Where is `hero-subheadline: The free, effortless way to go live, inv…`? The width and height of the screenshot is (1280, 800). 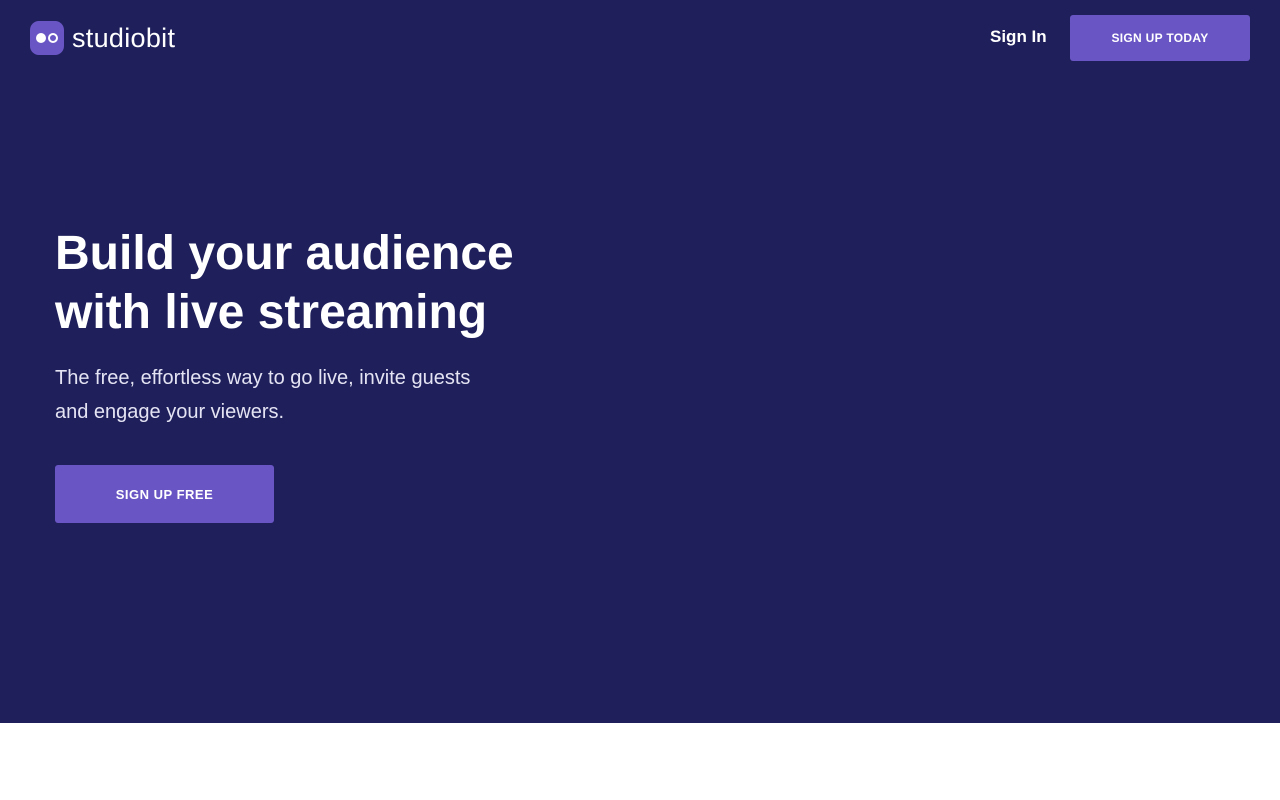 hero-subheadline: The free, effortless way to go live, inv… is located at coordinates (305, 395).